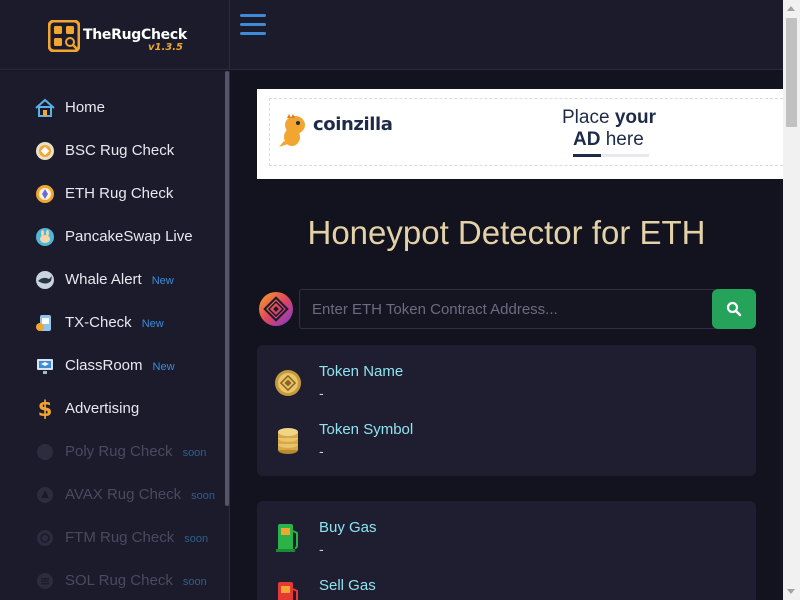 This screenshot has height=600, width=800. Describe the element at coordinates (119, 193) in the screenshot. I see `sidebar-item-label: ETH Rug Check` at that location.